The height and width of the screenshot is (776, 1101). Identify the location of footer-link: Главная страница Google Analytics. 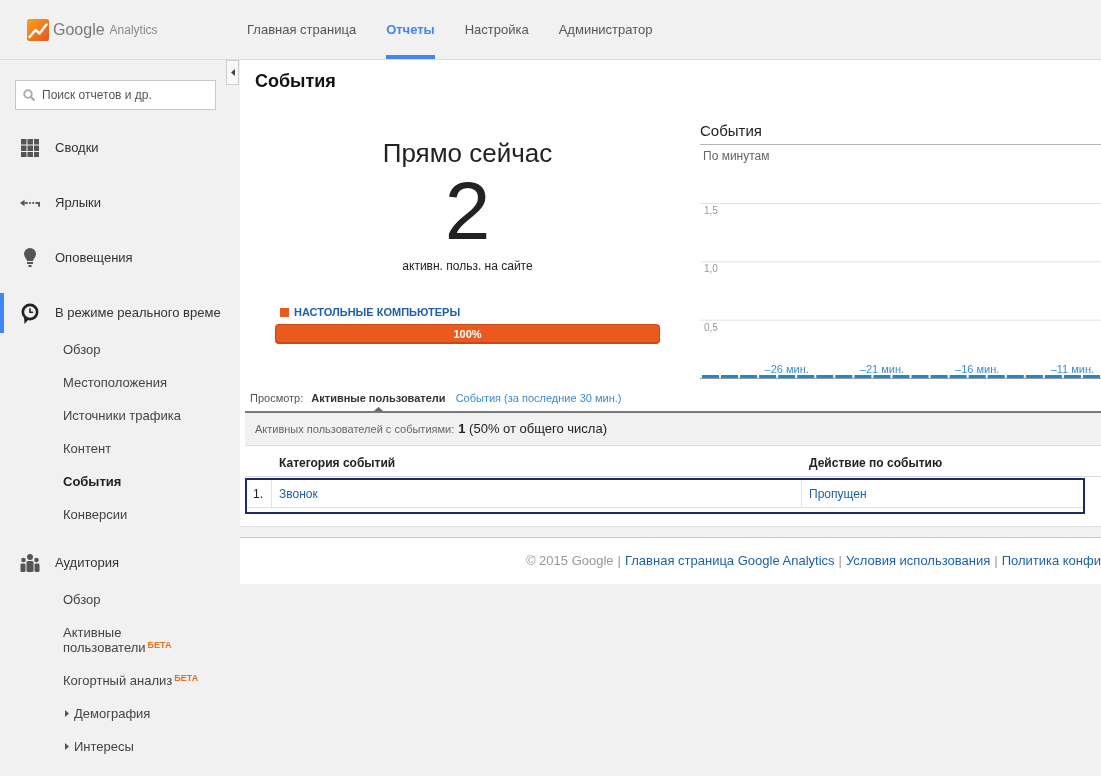
(729, 561).